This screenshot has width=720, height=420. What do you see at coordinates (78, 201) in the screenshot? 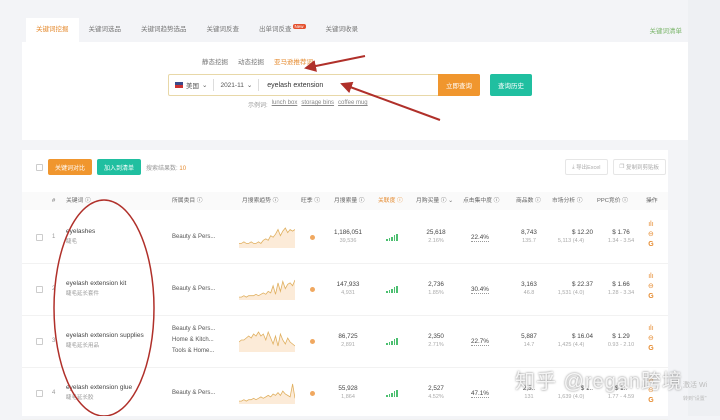
I see `col-keyword: 关键词 ⓘ` at bounding box center [78, 201].